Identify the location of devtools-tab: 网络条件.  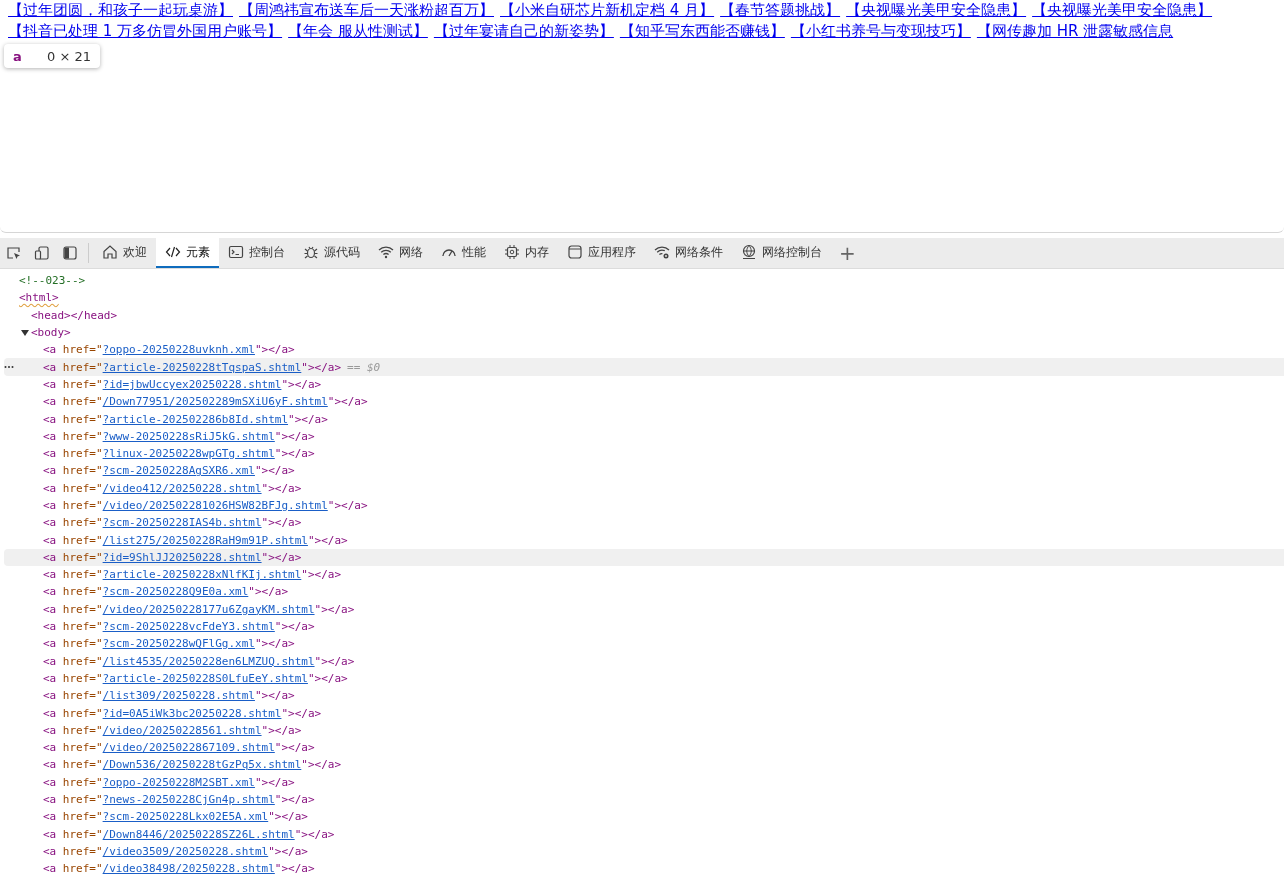
(688, 253).